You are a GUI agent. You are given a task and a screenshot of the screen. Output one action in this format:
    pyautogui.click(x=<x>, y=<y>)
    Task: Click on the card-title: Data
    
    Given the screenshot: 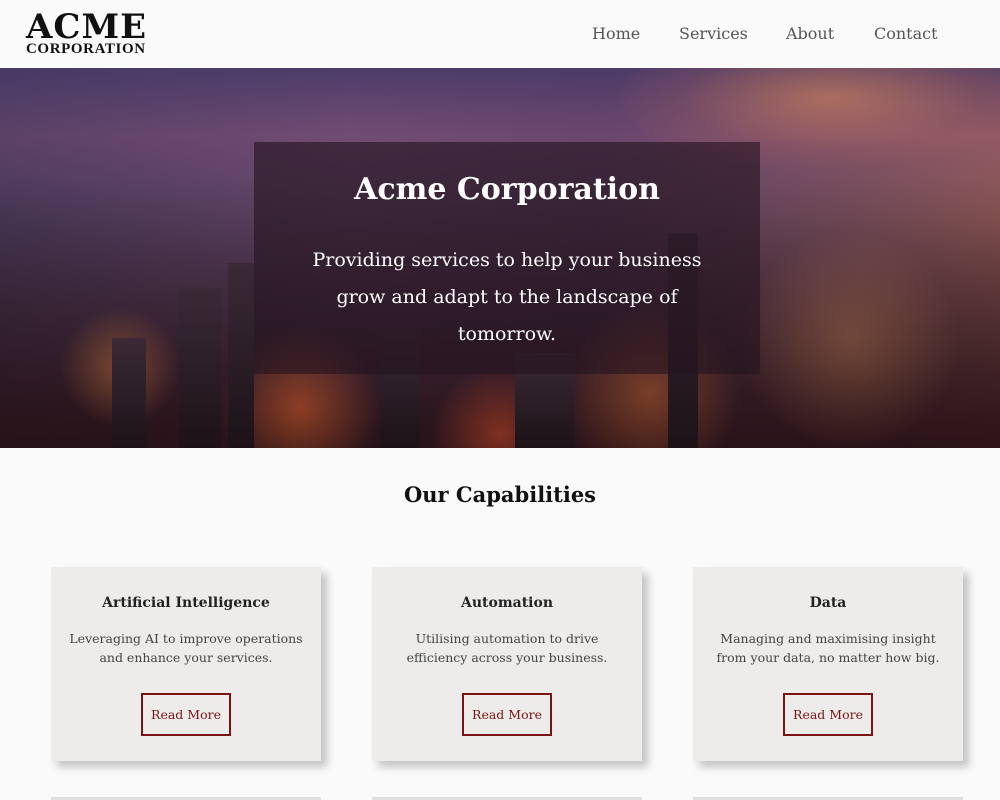 What is the action you would take?
    pyautogui.click(x=828, y=603)
    